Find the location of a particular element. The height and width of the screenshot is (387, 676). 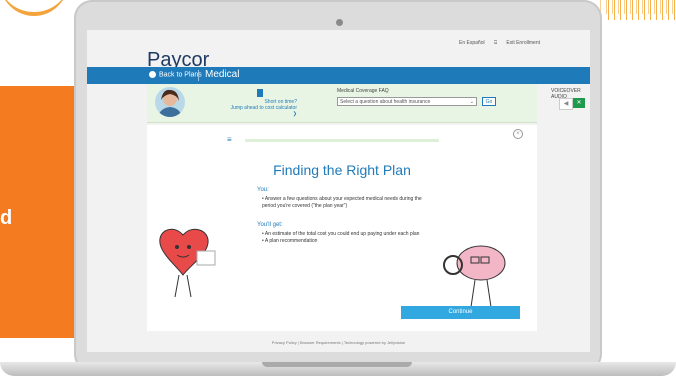

side-text: d is located at coordinates (6, 218).